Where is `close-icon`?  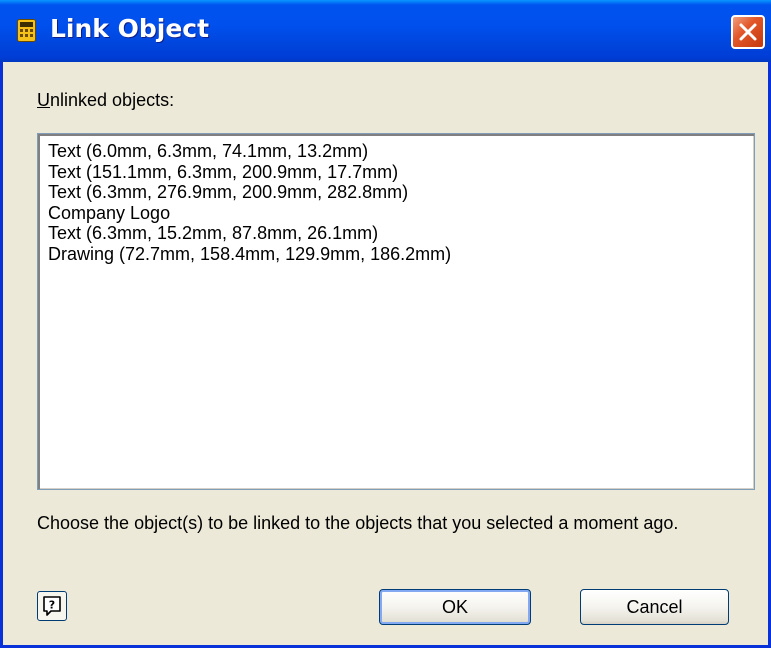
close-icon is located at coordinates (748, 32).